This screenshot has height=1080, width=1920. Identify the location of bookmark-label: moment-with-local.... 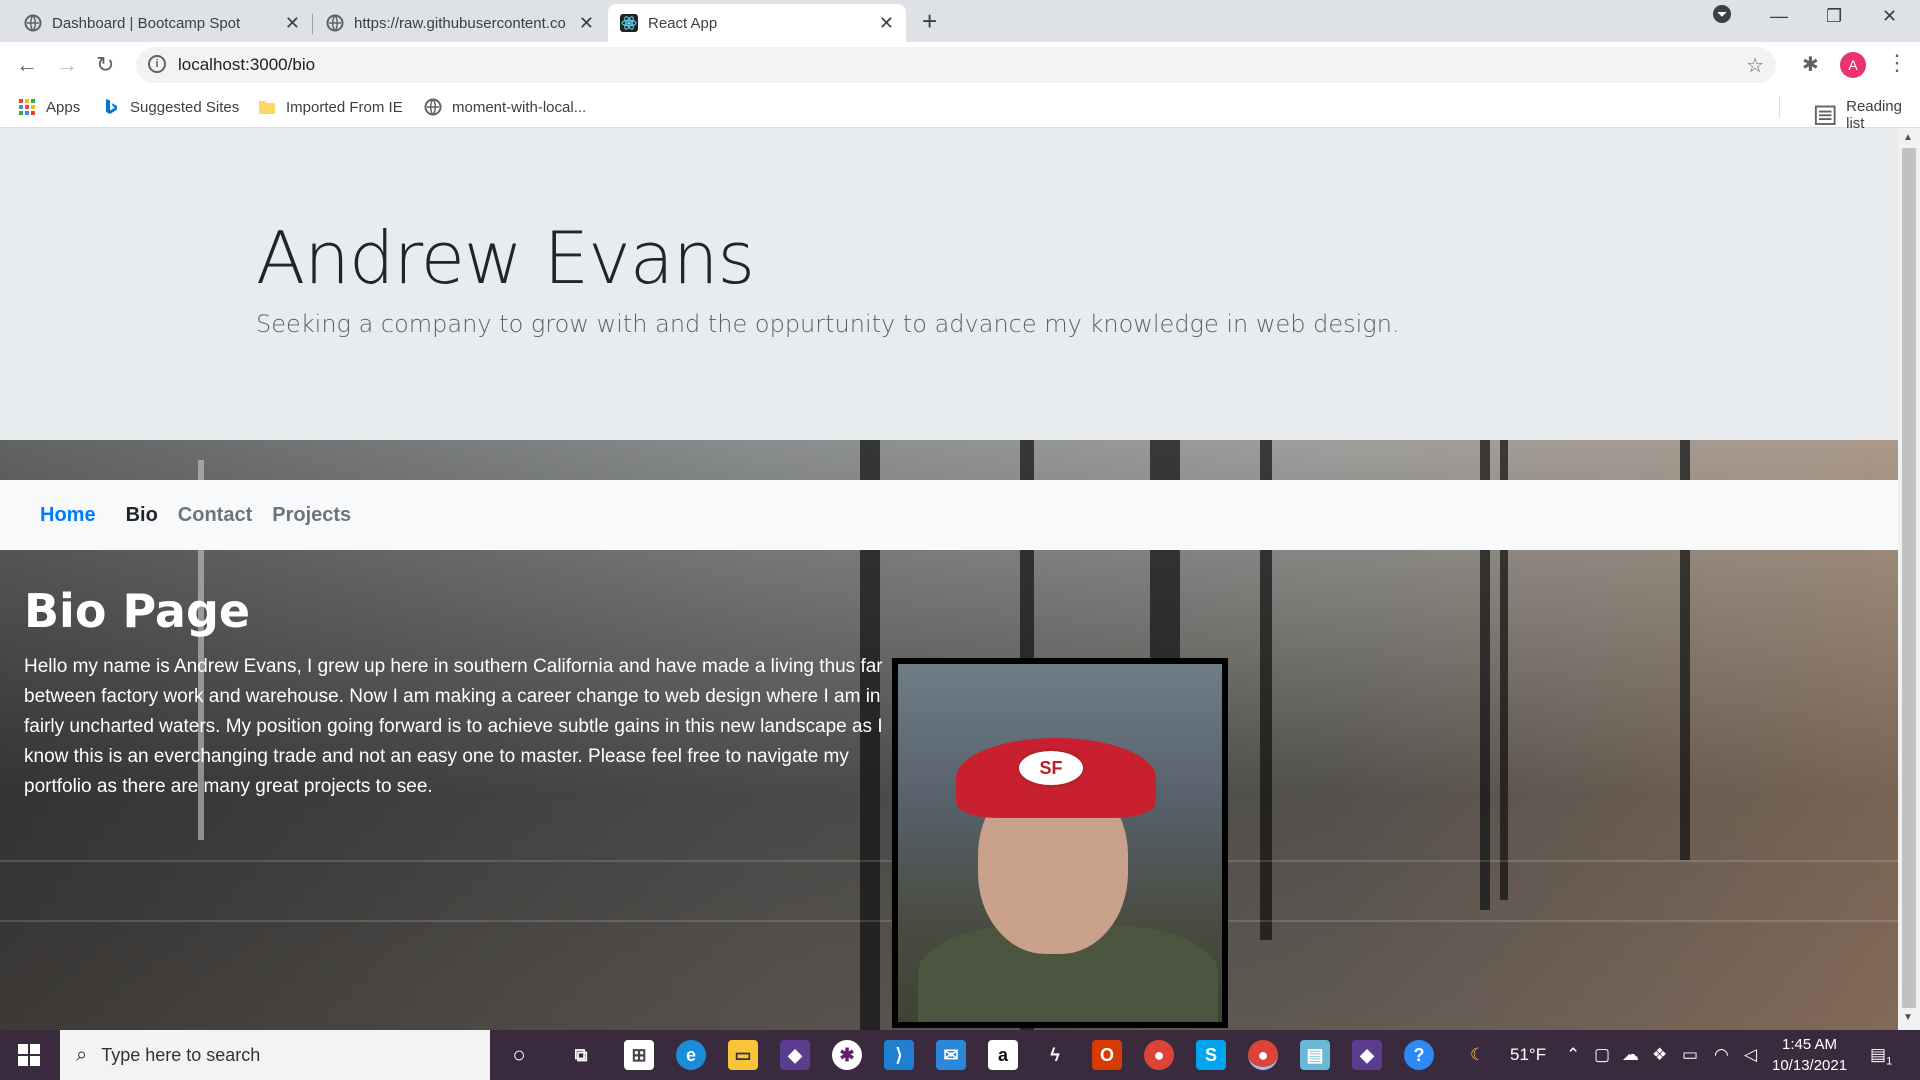
(519, 107).